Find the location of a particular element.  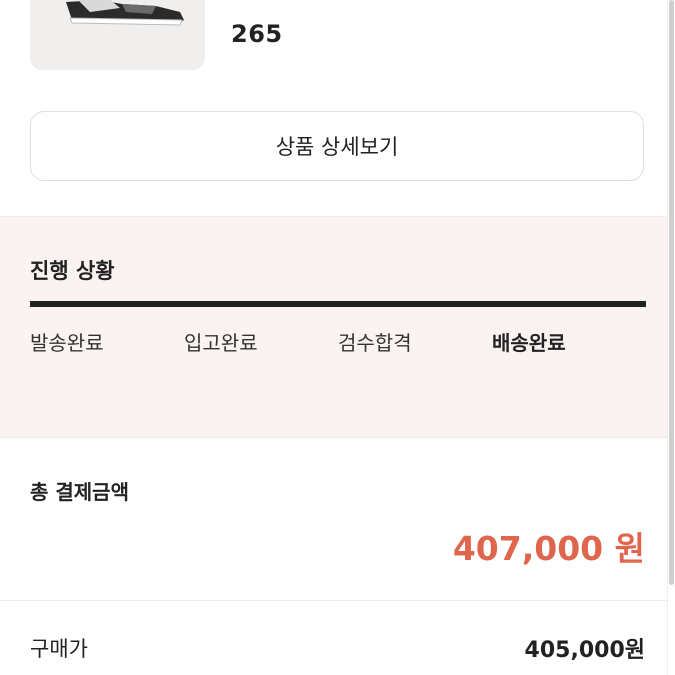

scrollbar-thumb is located at coordinates (671, 292).